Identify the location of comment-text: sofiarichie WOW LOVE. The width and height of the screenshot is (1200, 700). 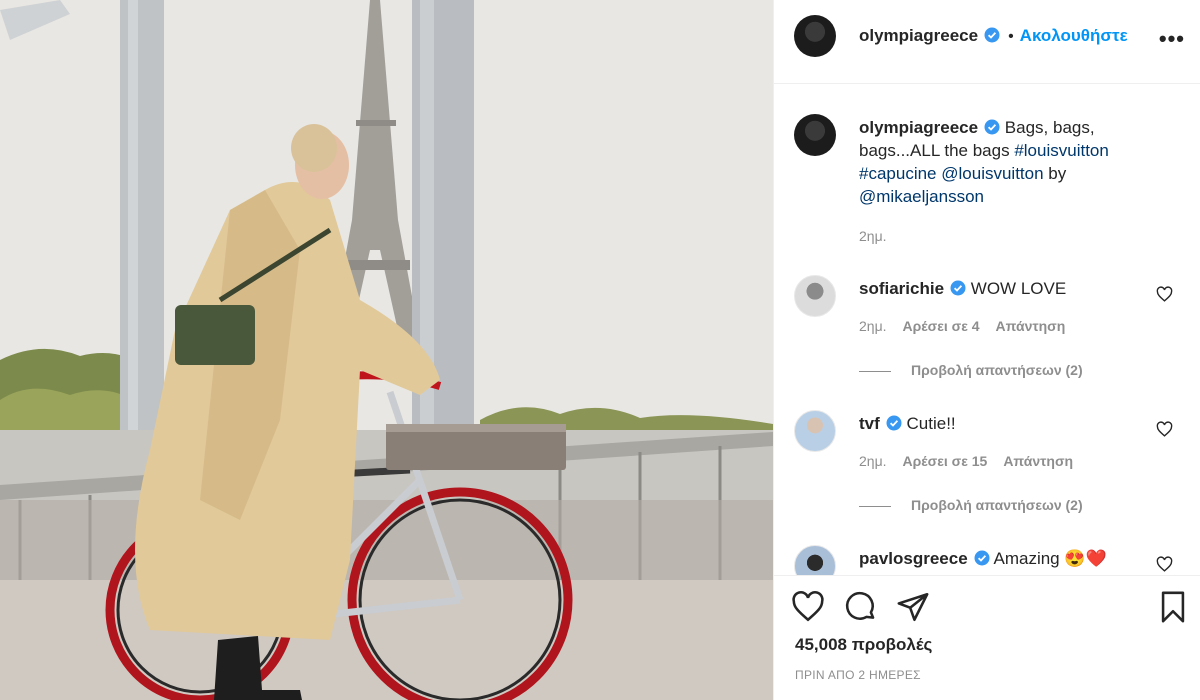
(1004, 288).